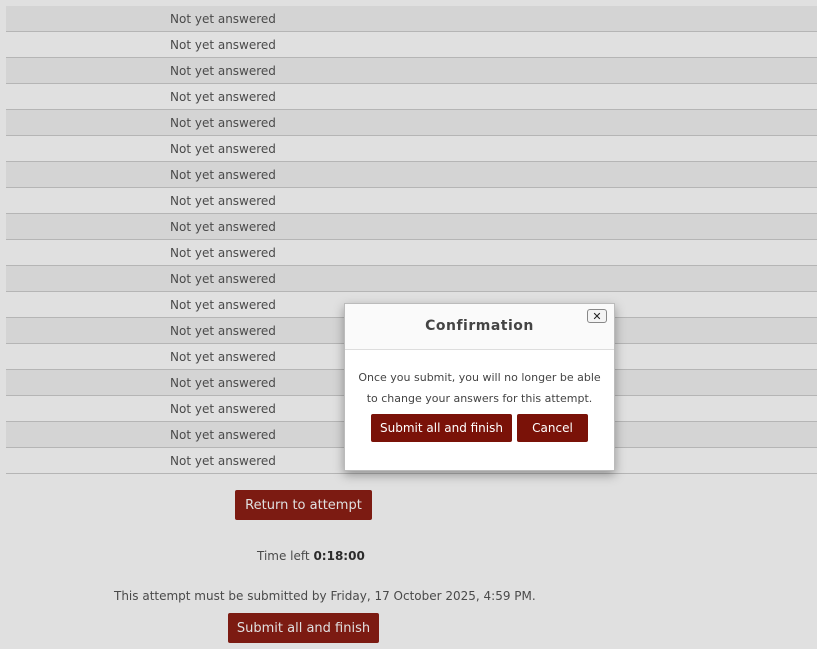 The image size is (817, 649). I want to click on dialog-actions: Submit all and finish Cancel, so click(479, 428).